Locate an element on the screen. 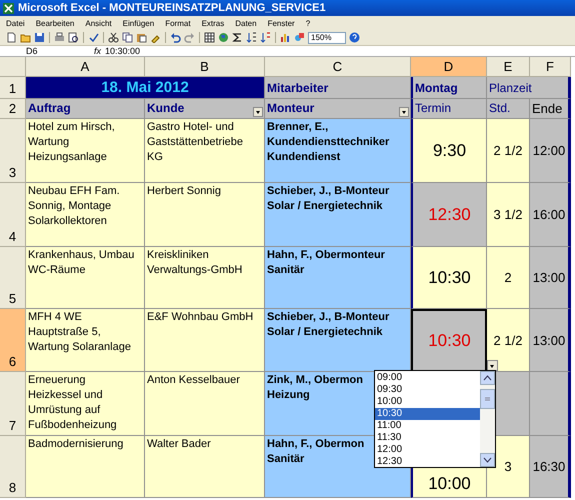 The width and height of the screenshot is (575, 500). table-cell: Mitarbeiter is located at coordinates (338, 88).